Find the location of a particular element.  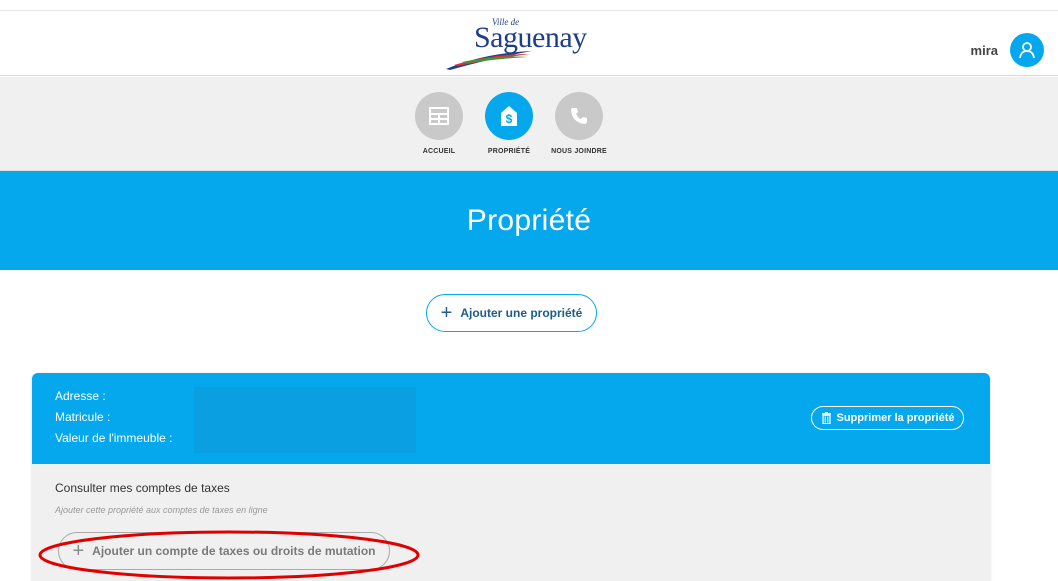

add-property-button: + Ajouter une propriété is located at coordinates (511, 313).